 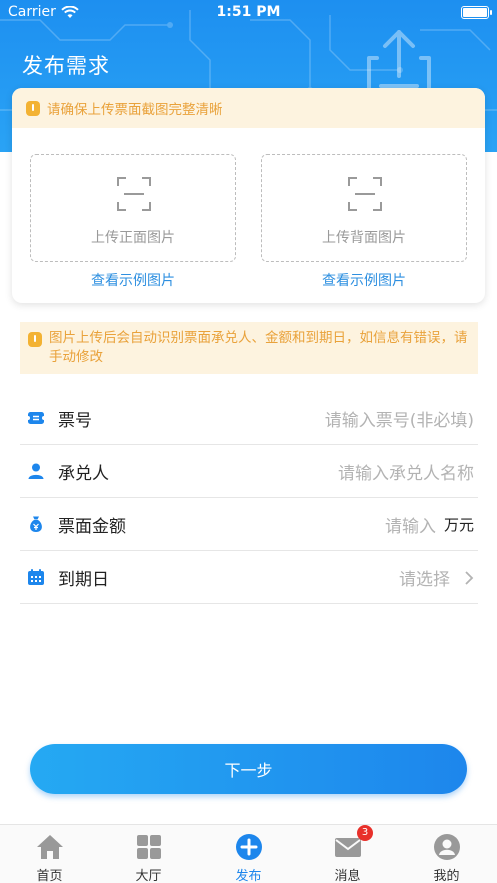 I want to click on acceptor-label: 承兑人, so click(x=83, y=473).